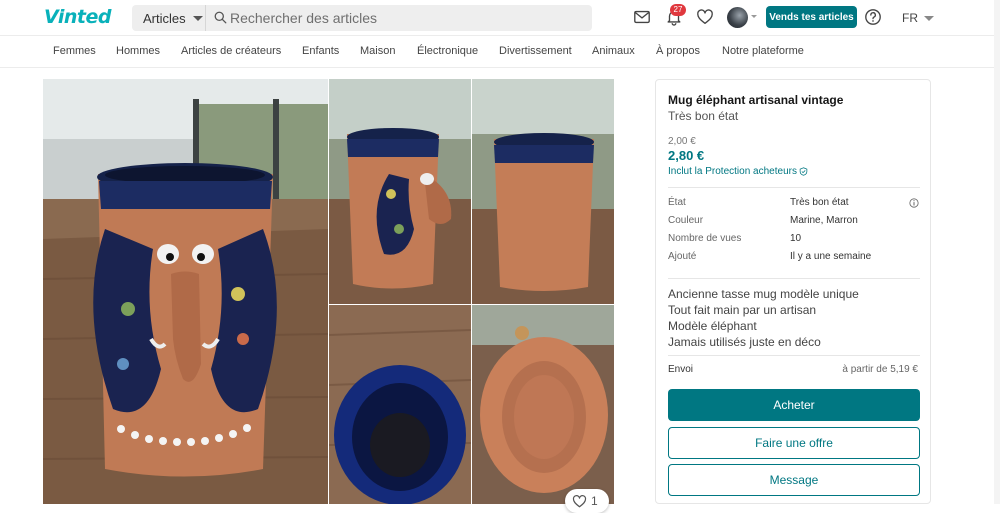 The height and width of the screenshot is (513, 1000). Describe the element at coordinates (794, 405) in the screenshot. I see `buy-button: Acheter` at that location.